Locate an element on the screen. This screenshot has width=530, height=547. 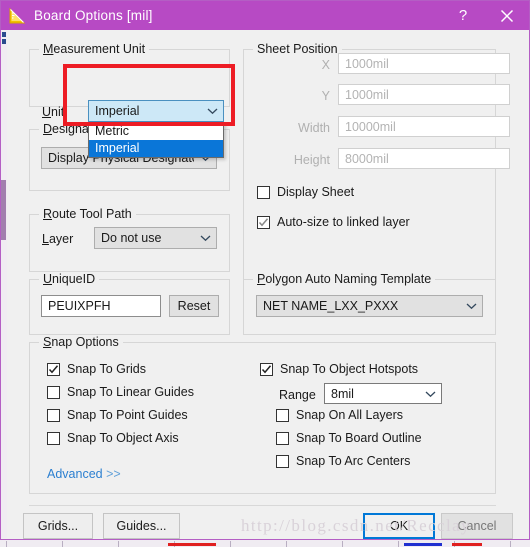
layer-label: Layer is located at coordinates (58, 239).